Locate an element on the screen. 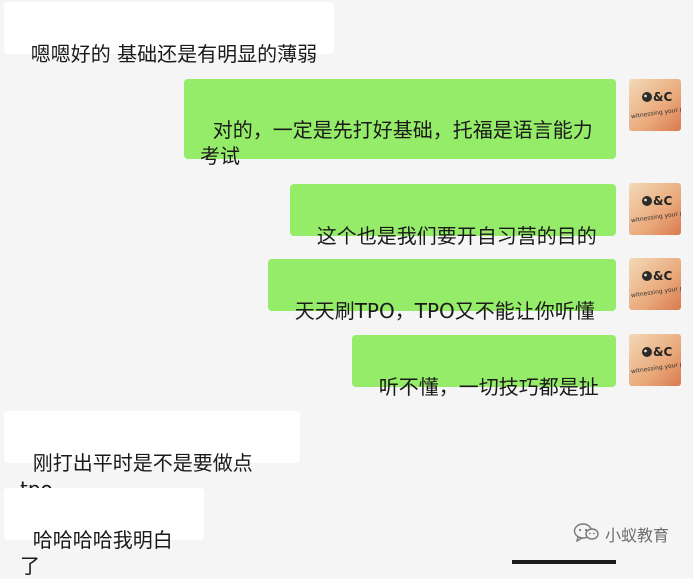 This screenshot has width=693, height=579. message-text: 对的，一定是先打好基础，托福是语言能力考试 is located at coordinates (396, 143).